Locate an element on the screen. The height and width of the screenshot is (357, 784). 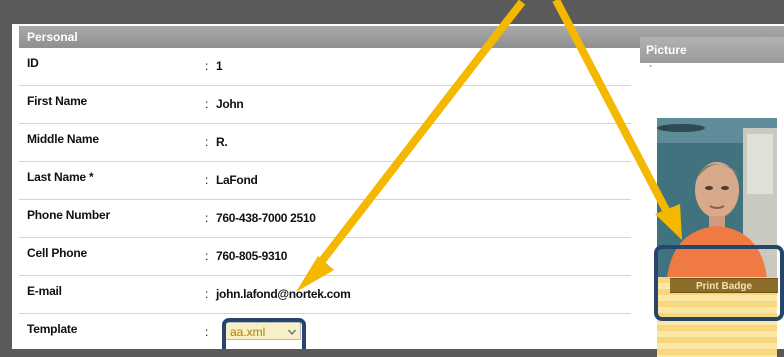
row-email: E-mail : john.lafond@nortek.com is located at coordinates (325, 295).